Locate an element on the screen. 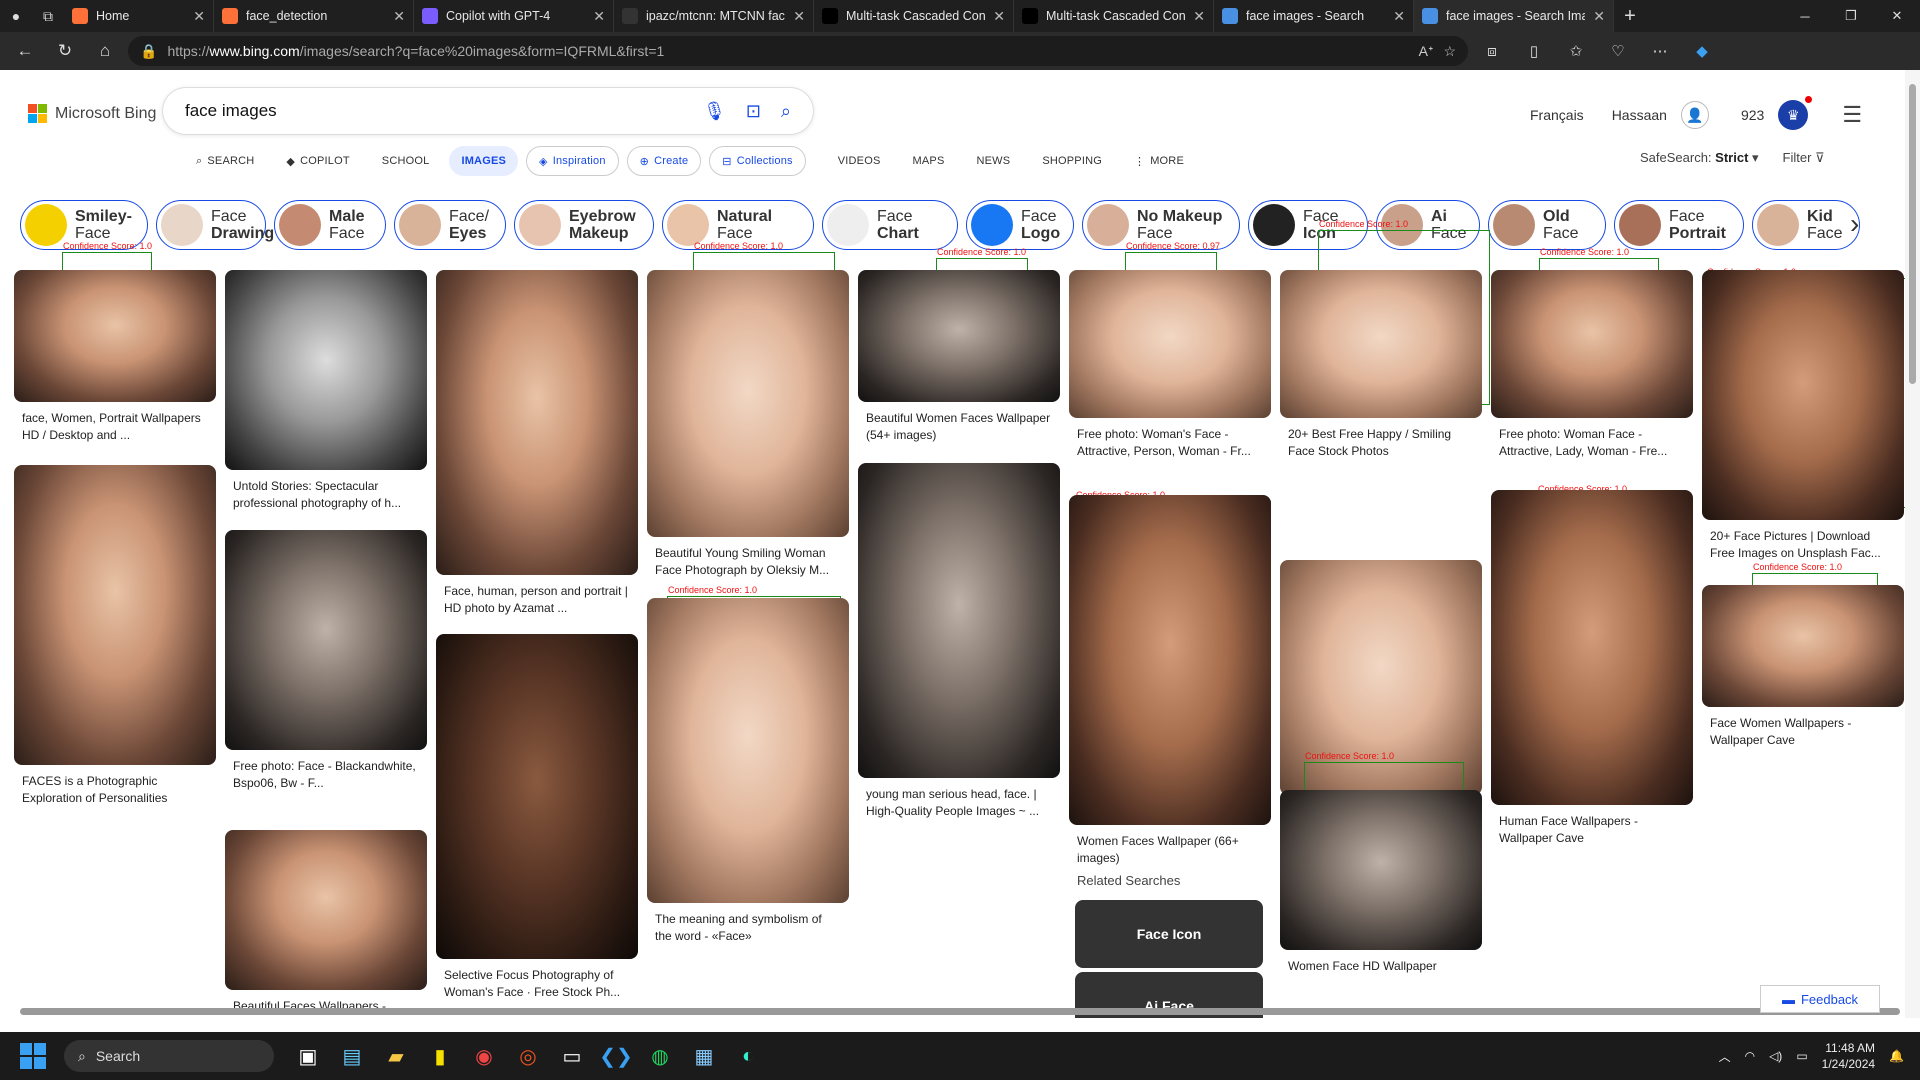 The width and height of the screenshot is (1920, 1080). read-aloud-icon: Aᐩ is located at coordinates (1426, 51).